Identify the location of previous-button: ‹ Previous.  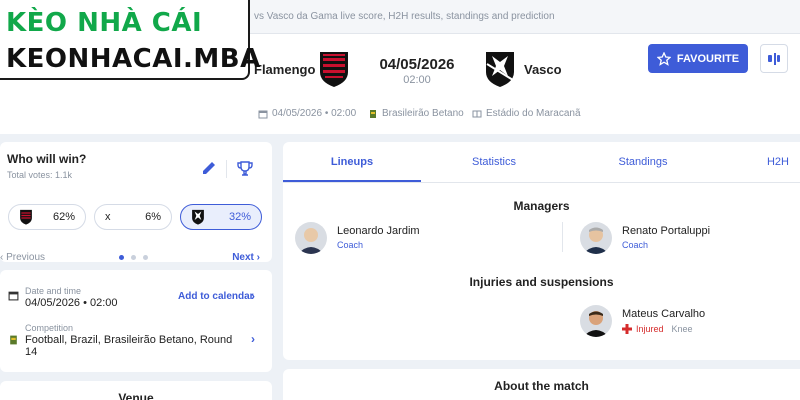
(22, 257).